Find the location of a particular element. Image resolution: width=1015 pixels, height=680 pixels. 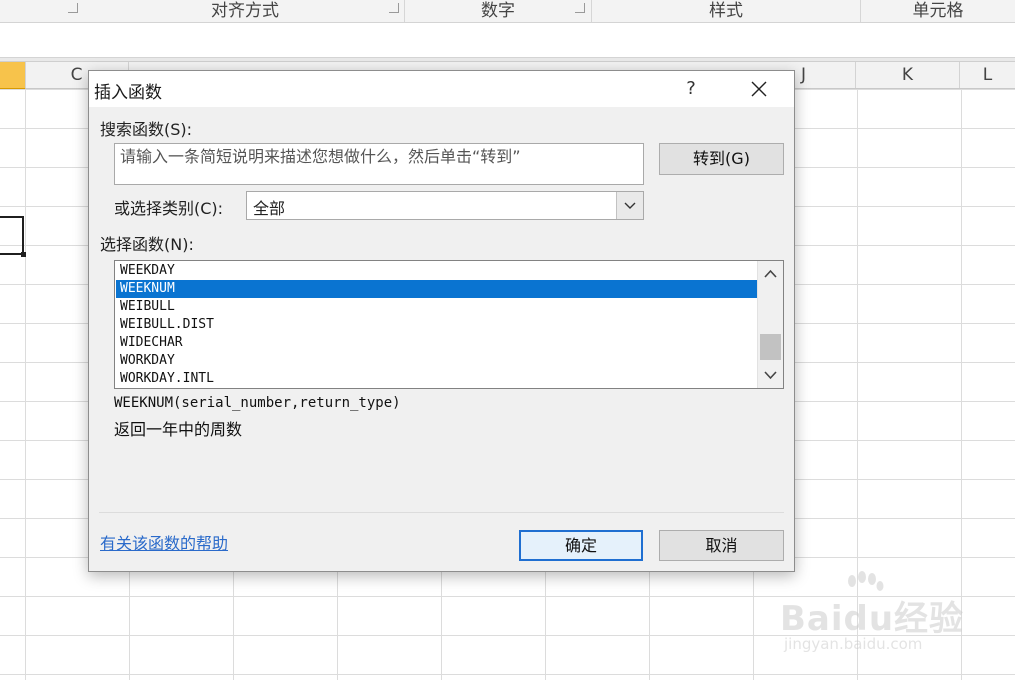

dialog-launcher-icon is located at coordinates (73, 8).